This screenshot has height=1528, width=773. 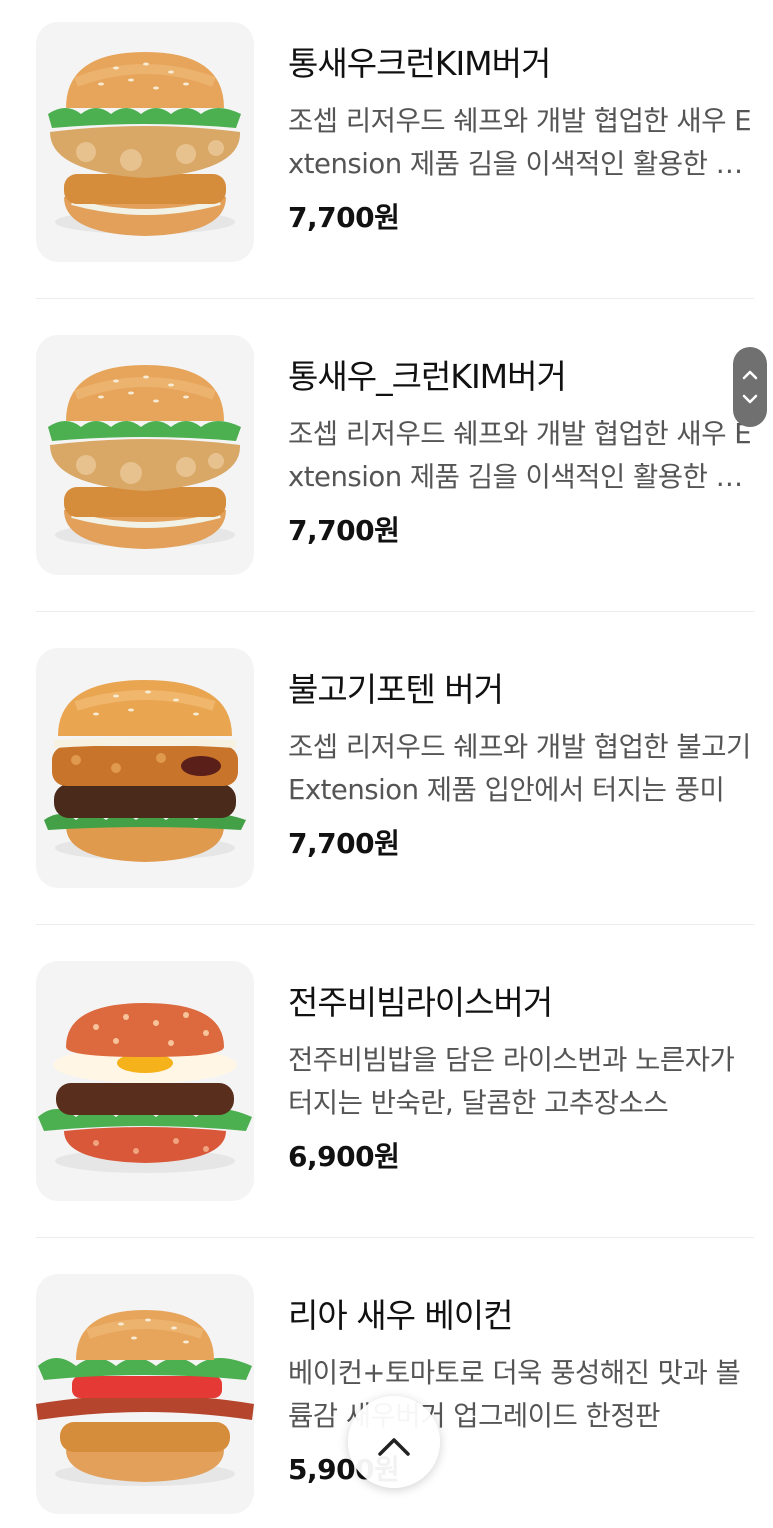 I want to click on menu-item-name: 전주비빔라이스버거, so click(x=420, y=1002).